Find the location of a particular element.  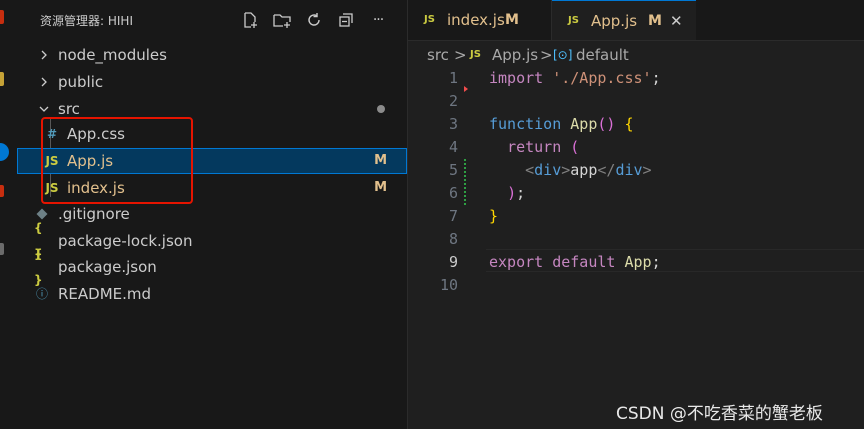

code-line: 10 is located at coordinates (636, 285).